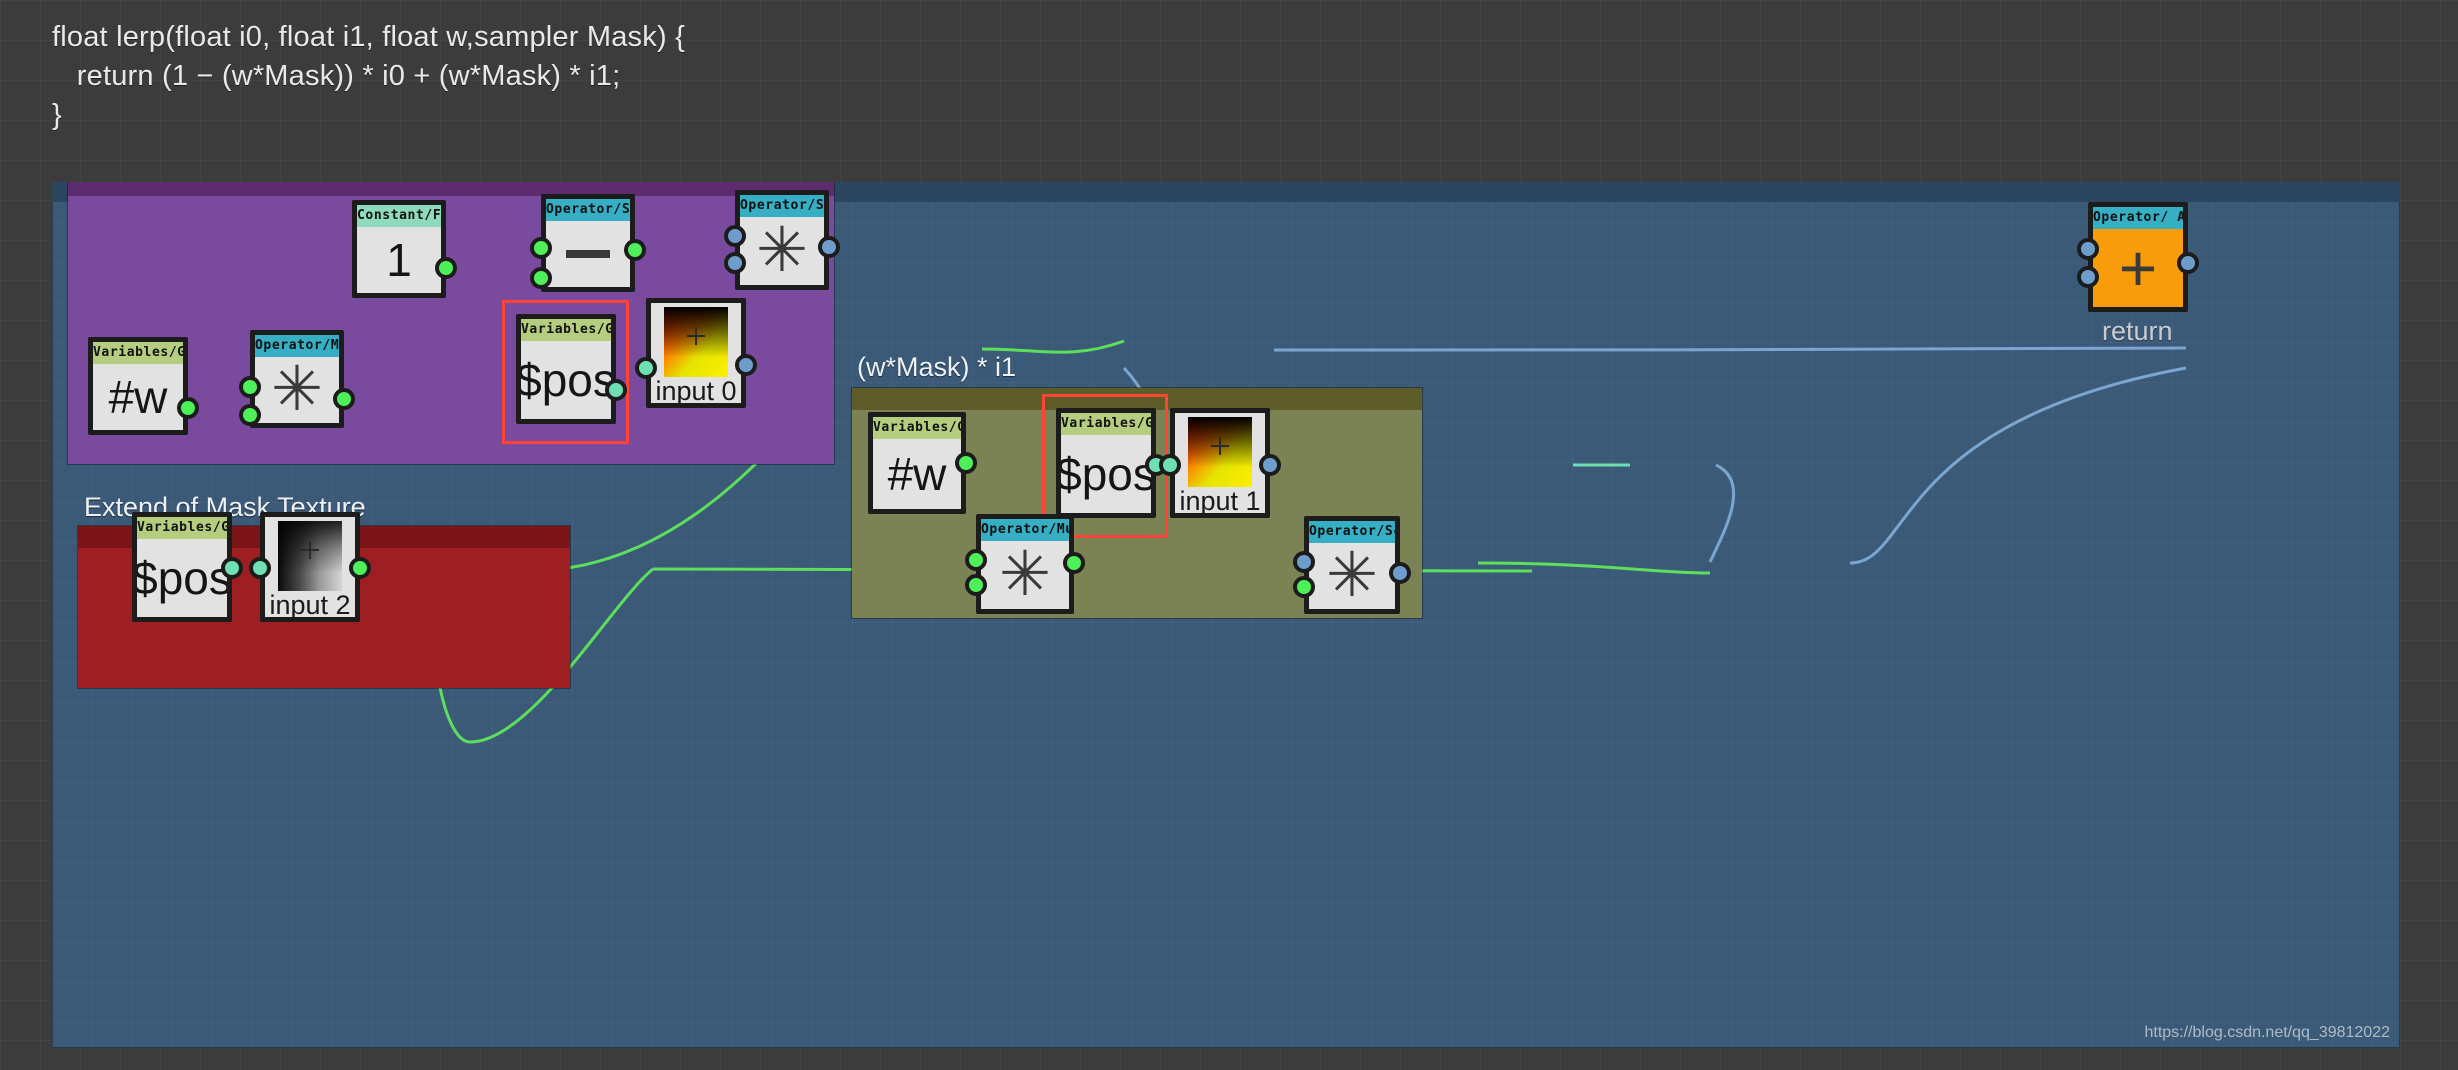 The height and width of the screenshot is (1070, 2458). What do you see at coordinates (588, 210) in the screenshot?
I see `node-title: Operator/Subtr⋯` at bounding box center [588, 210].